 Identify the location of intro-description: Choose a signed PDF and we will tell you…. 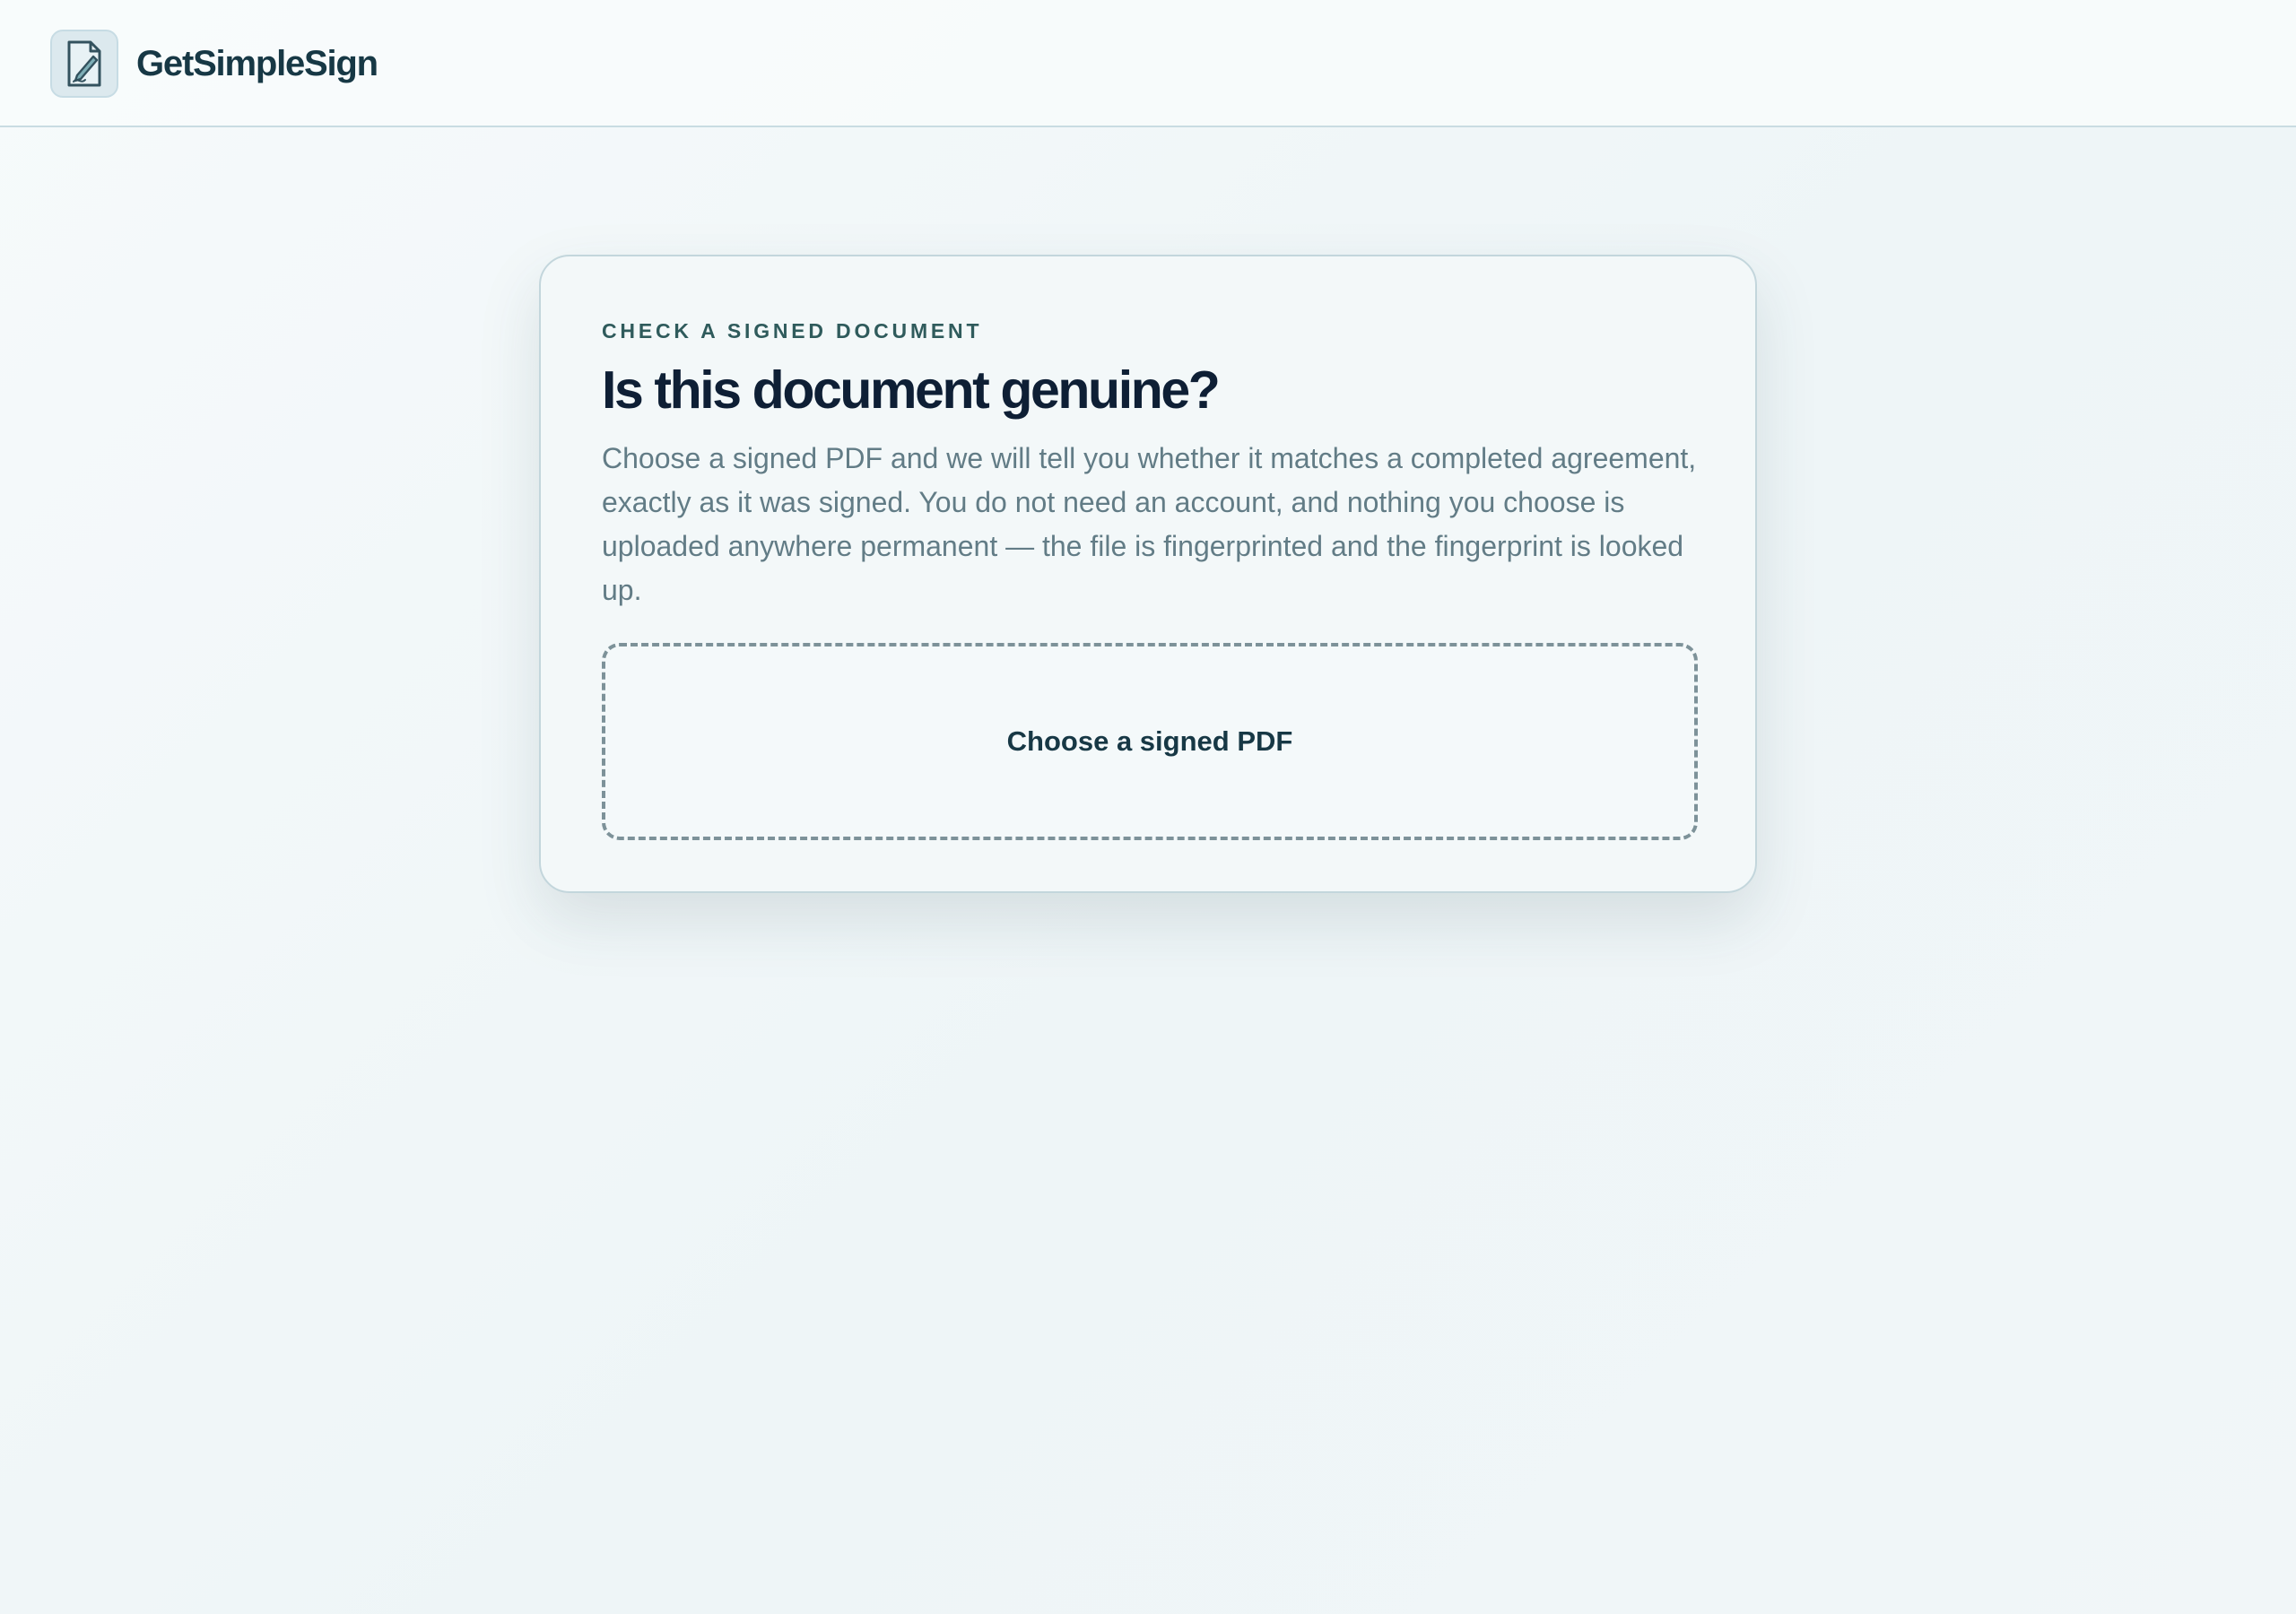
(1149, 524).